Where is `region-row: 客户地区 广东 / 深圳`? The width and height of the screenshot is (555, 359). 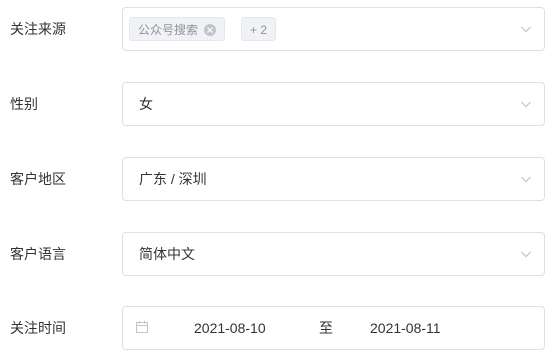 region-row: 客户地区 广东 / 深圳 is located at coordinates (277, 179).